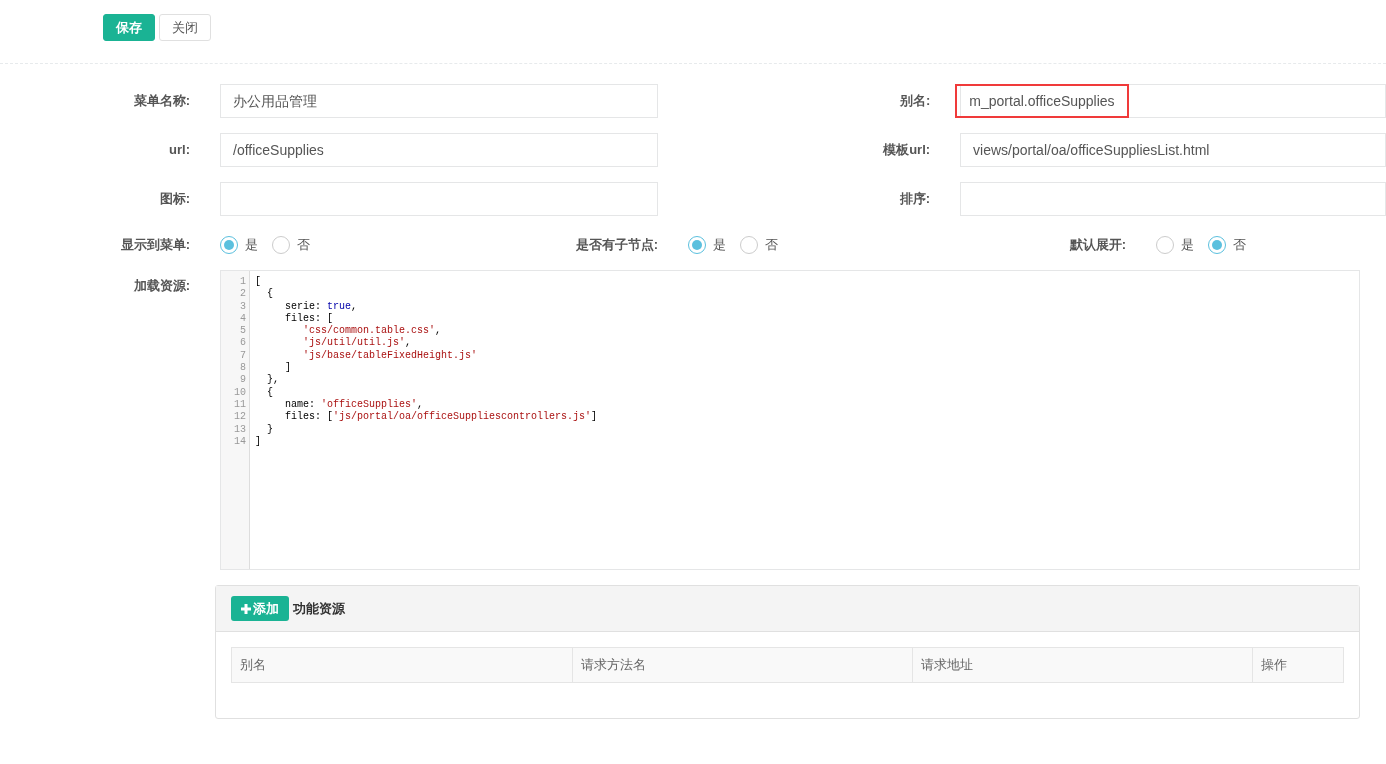 This screenshot has width=1386, height=764. Describe the element at coordinates (270, 429) in the screenshot. I see `code-line: }` at that location.